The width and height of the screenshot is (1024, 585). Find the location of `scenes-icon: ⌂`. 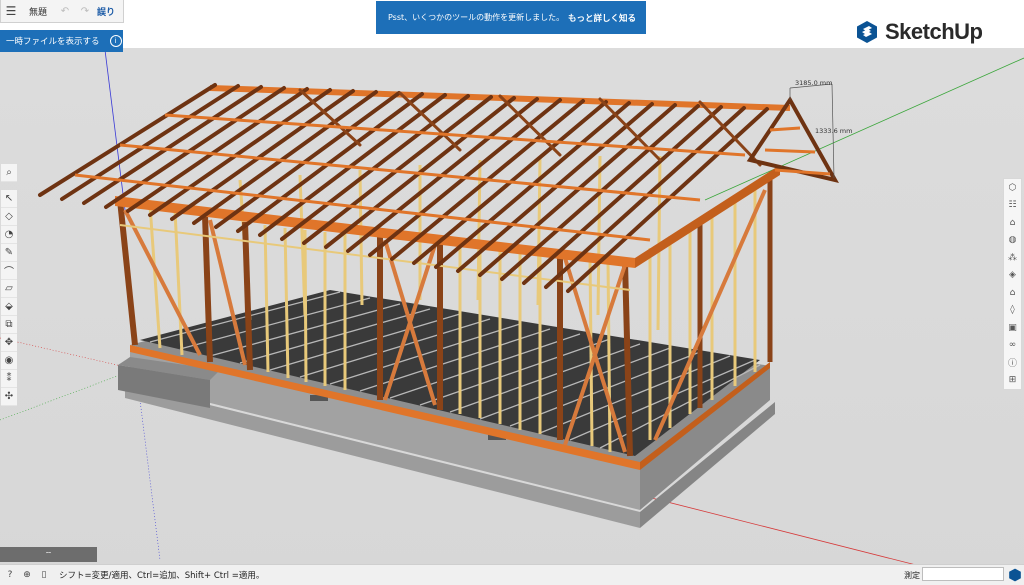

scenes-icon: ⌂ is located at coordinates (1012, 293).